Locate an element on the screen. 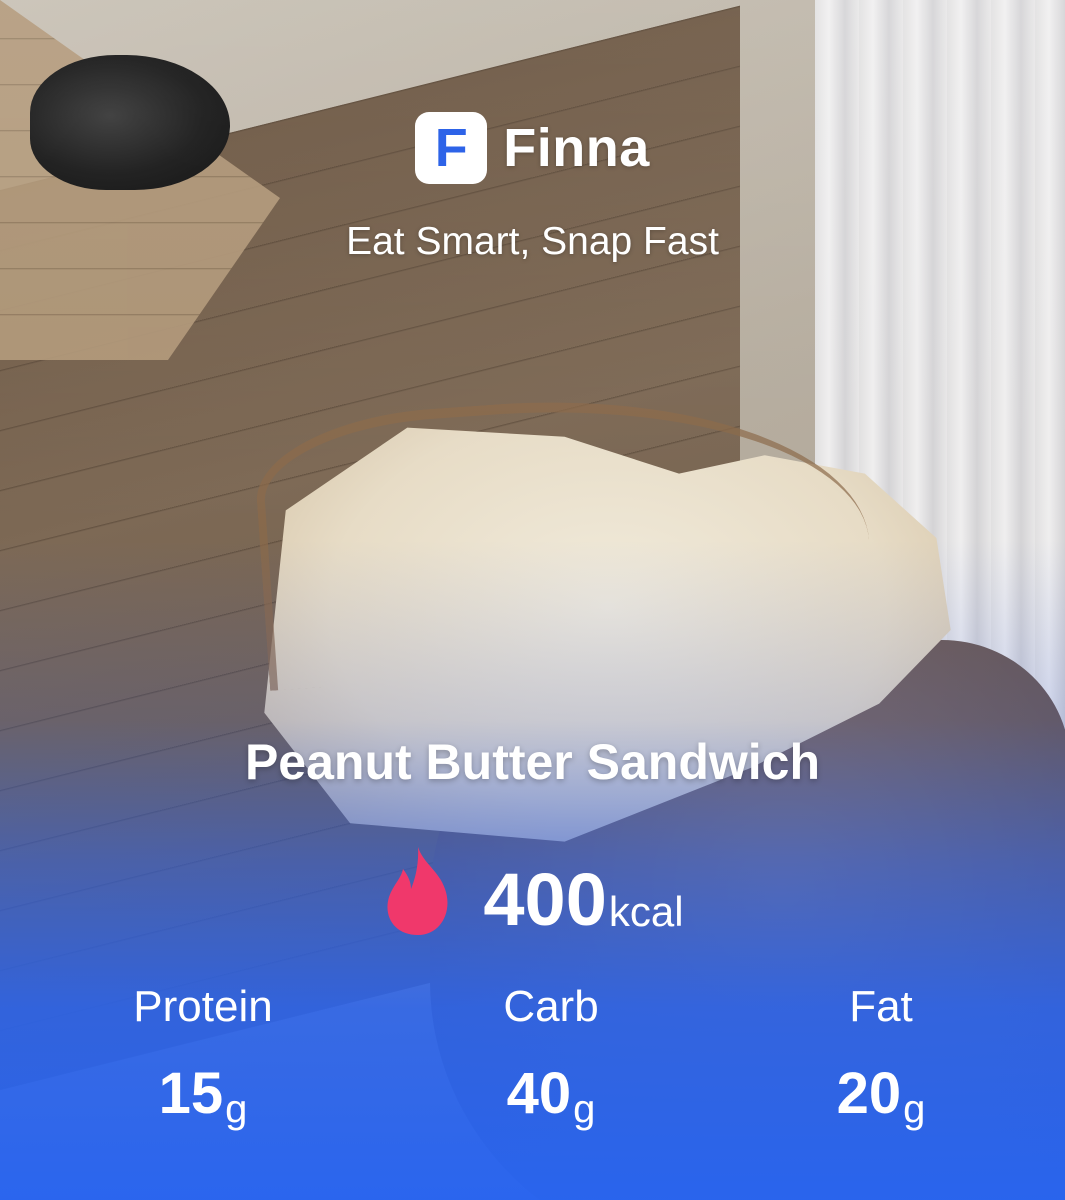 The height and width of the screenshot is (1200, 1065). macro-value: 15 g is located at coordinates (203, 1095).